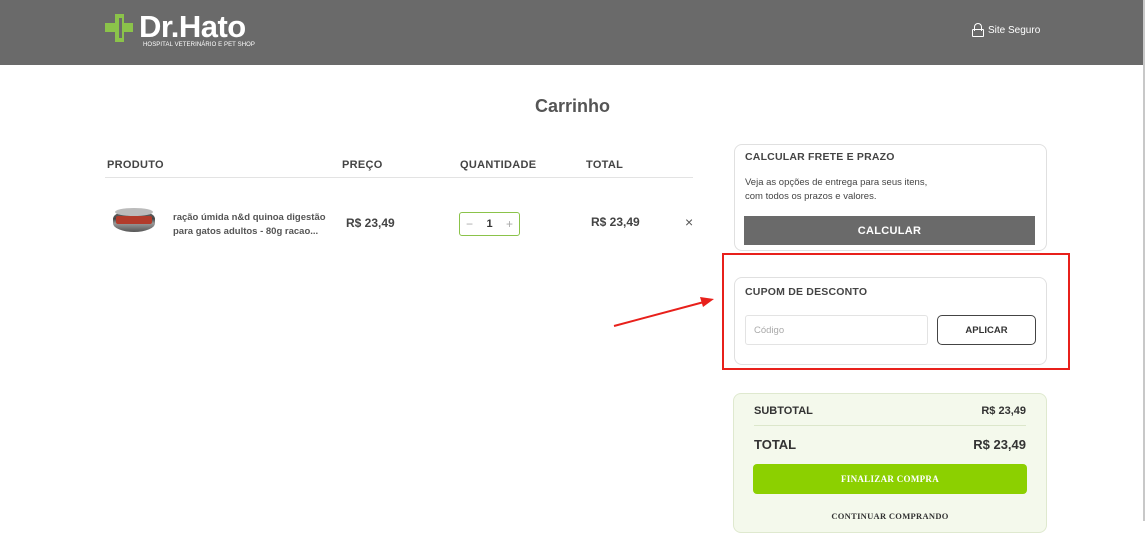  I want to click on header-divider, so click(399, 177).